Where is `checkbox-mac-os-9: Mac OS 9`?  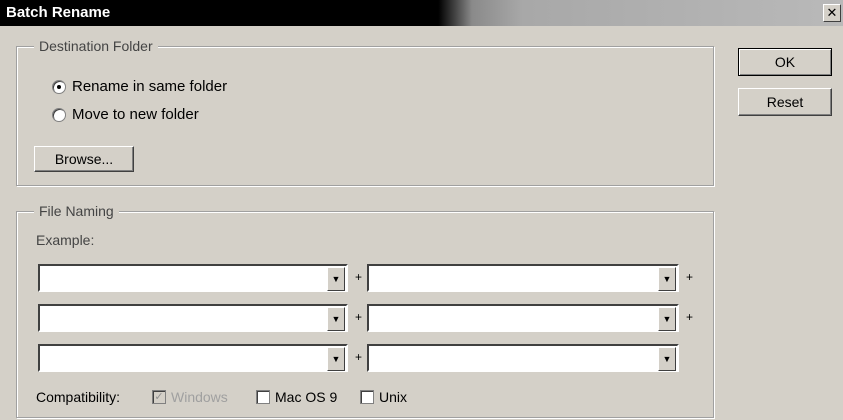 checkbox-mac-os-9: Mac OS 9 is located at coordinates (296, 397).